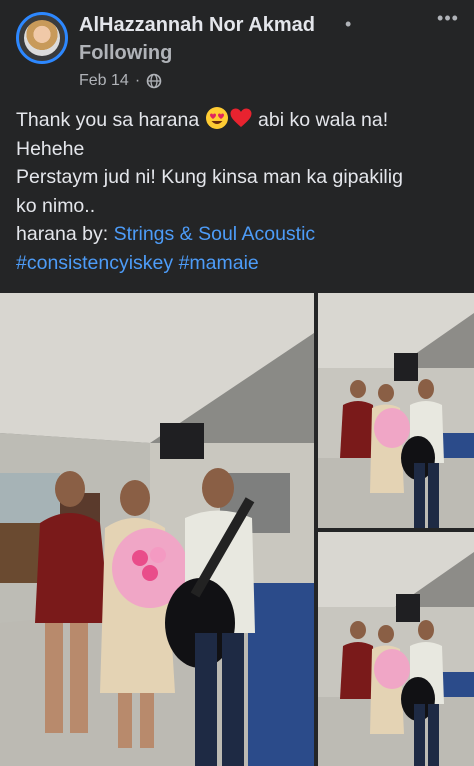 Image resolution: width=474 pixels, height=766 pixels. Describe the element at coordinates (219, 263) in the screenshot. I see `hashtag-link: #mamaie` at that location.